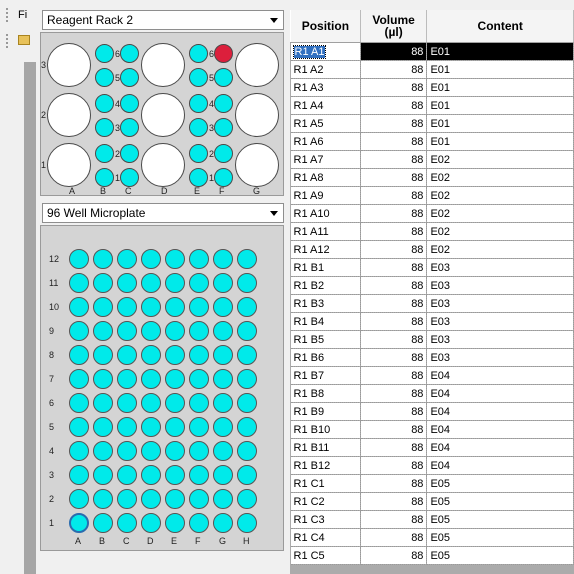 This screenshot has height=574, width=574. Describe the element at coordinates (500, 231) in the screenshot. I see `content-cell: E02` at that location.